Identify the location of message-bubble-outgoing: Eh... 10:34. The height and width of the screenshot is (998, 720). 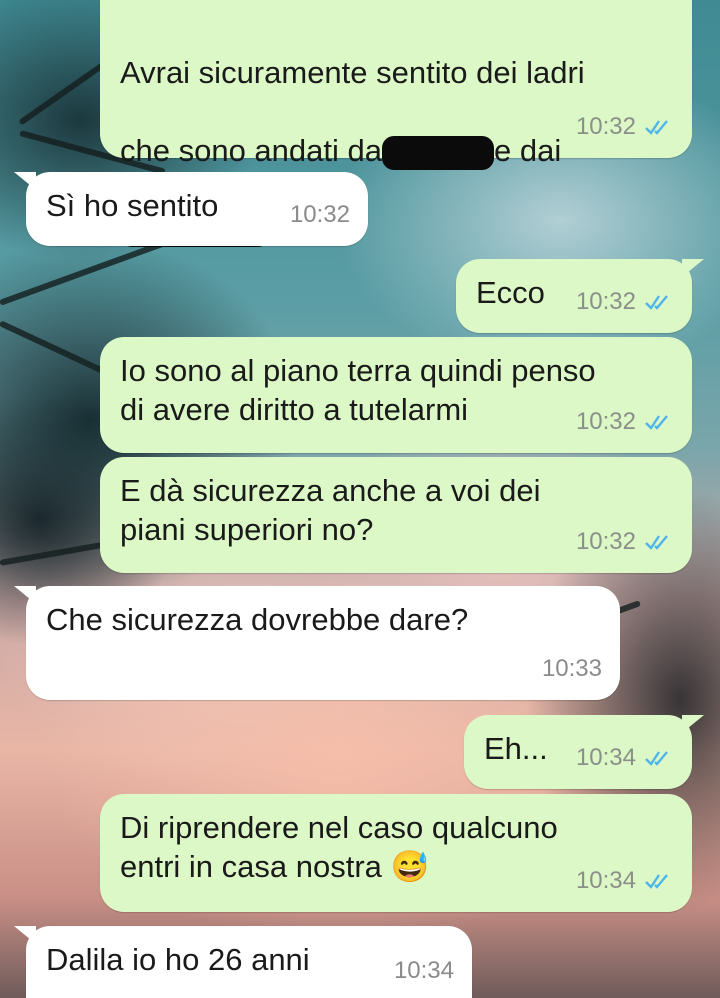
(584, 752).